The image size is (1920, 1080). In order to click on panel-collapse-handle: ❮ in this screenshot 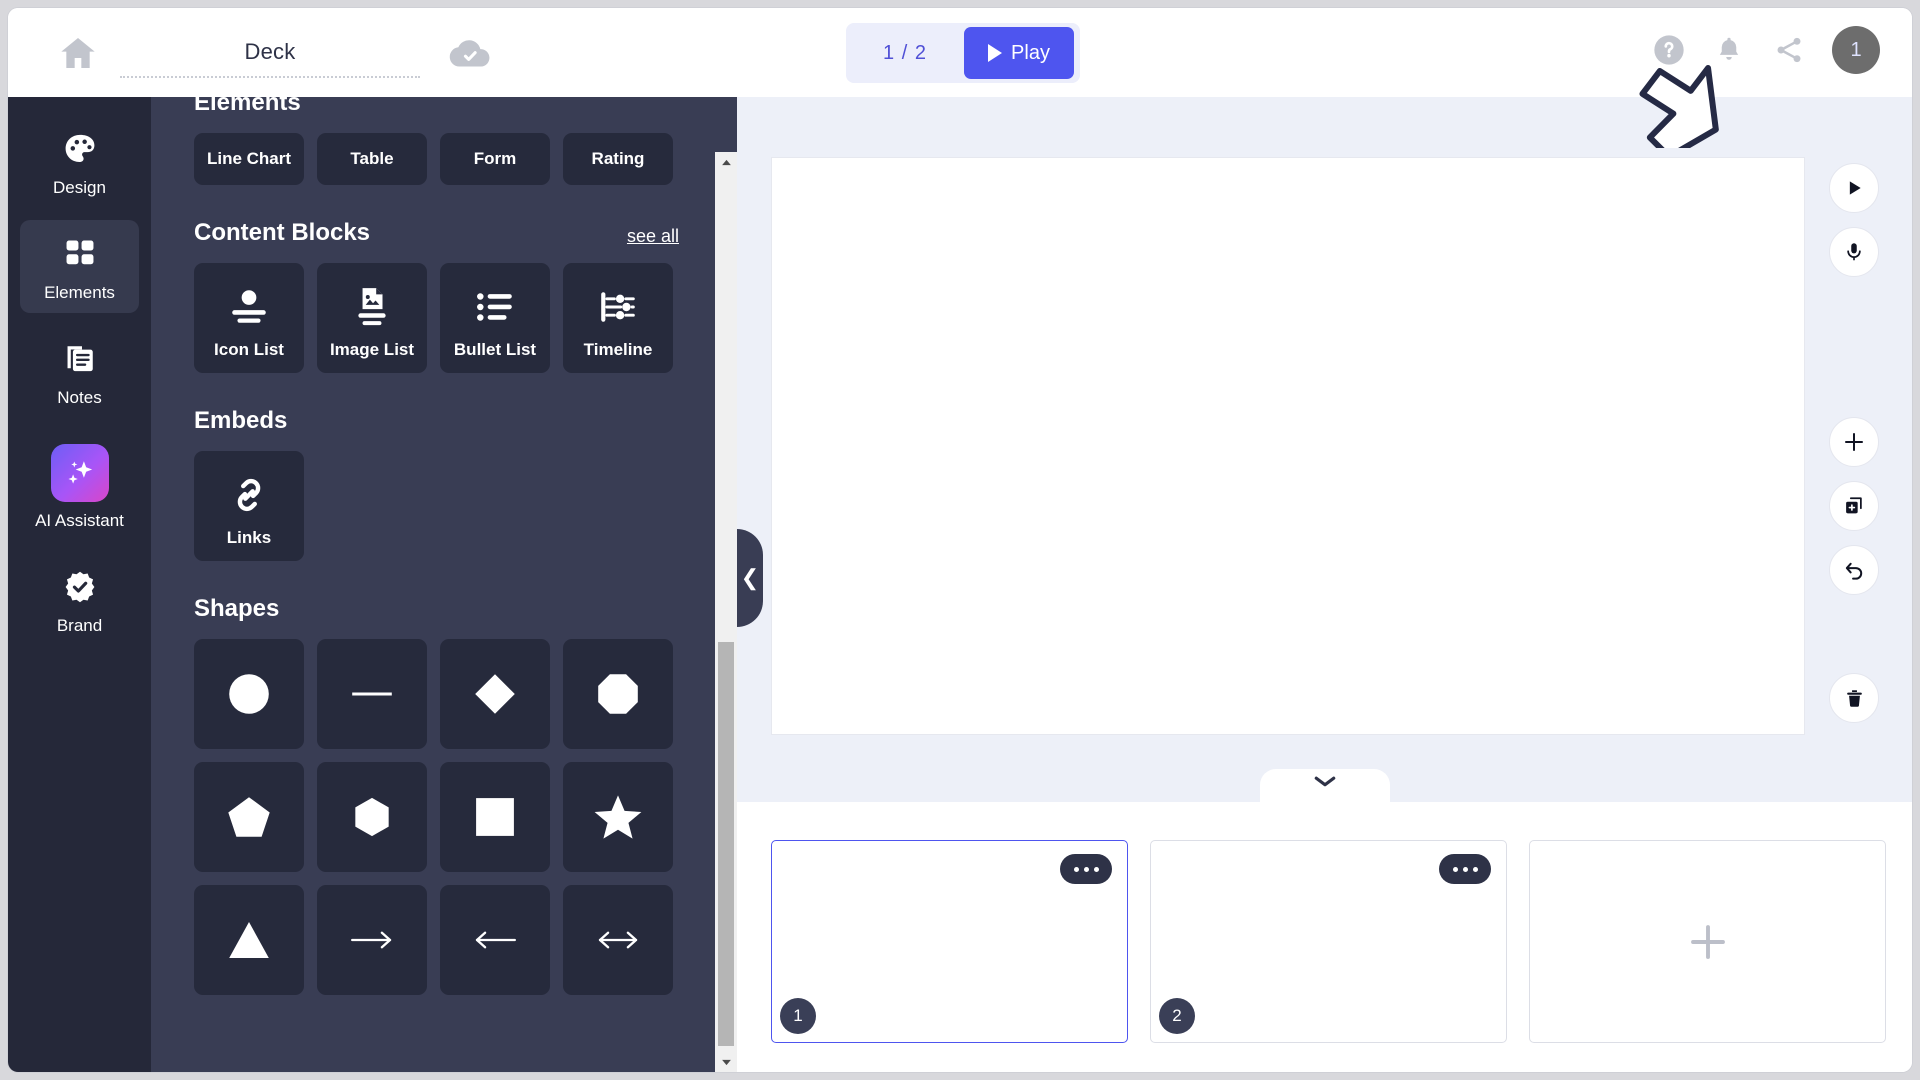, I will do `click(750, 578)`.